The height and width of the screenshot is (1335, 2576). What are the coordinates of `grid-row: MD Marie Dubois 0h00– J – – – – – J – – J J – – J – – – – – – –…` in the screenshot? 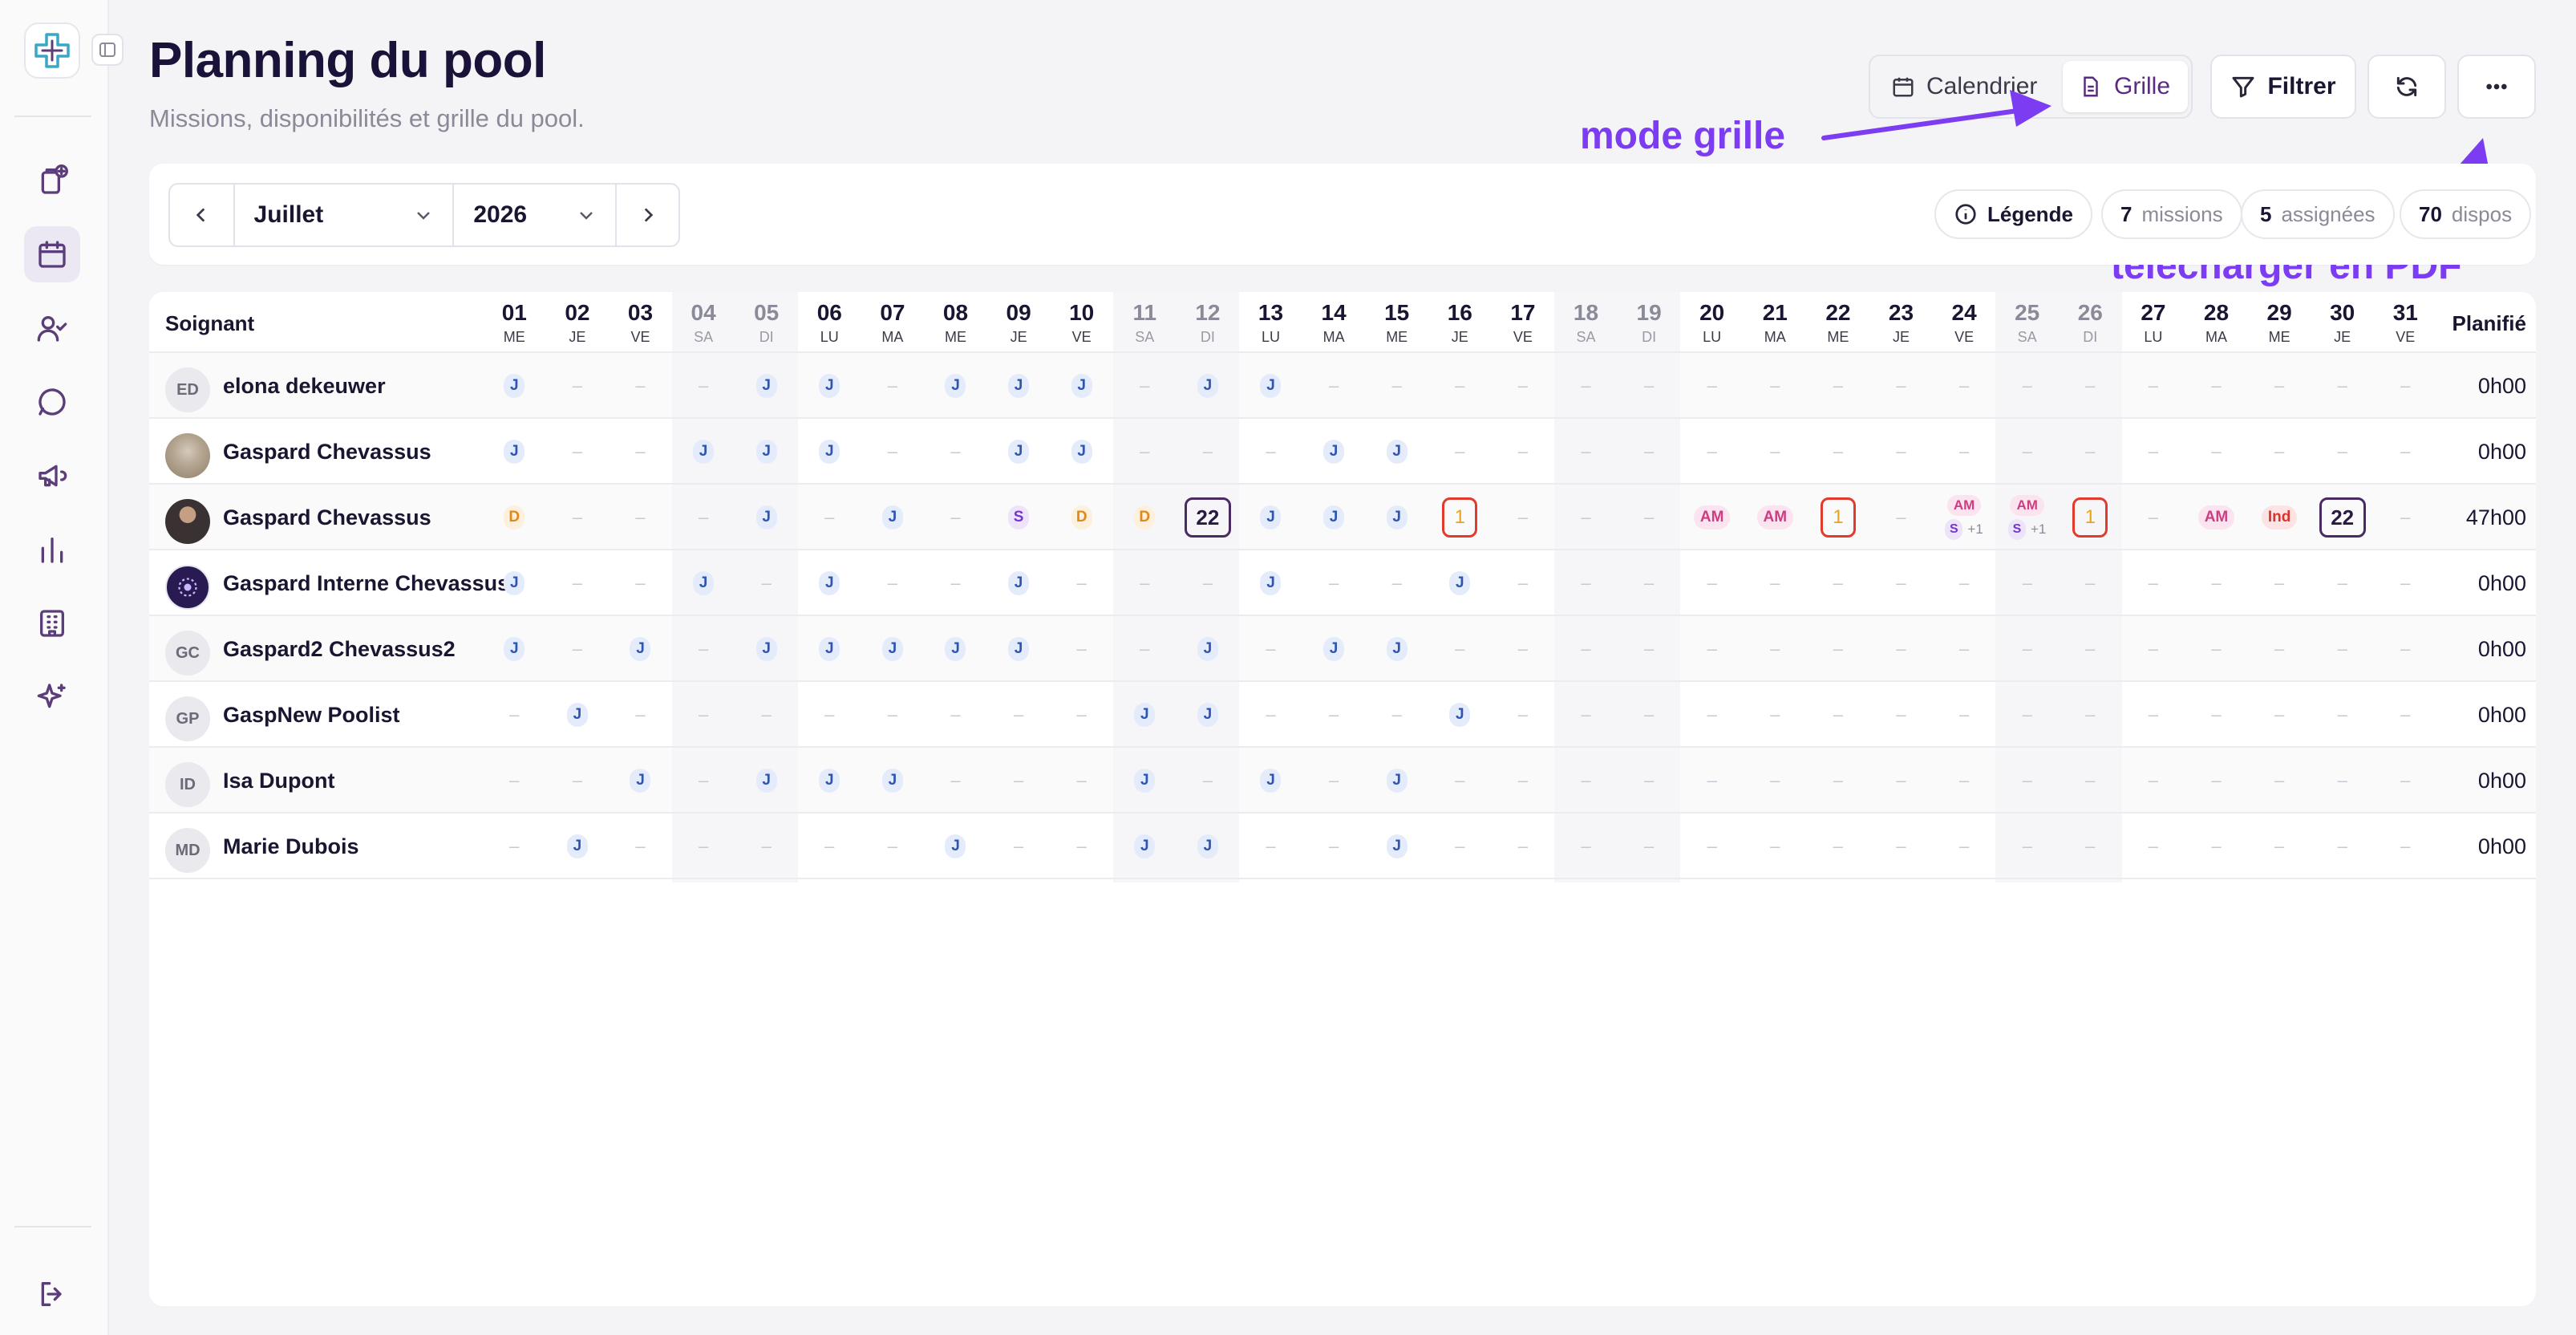 It's located at (1342, 846).